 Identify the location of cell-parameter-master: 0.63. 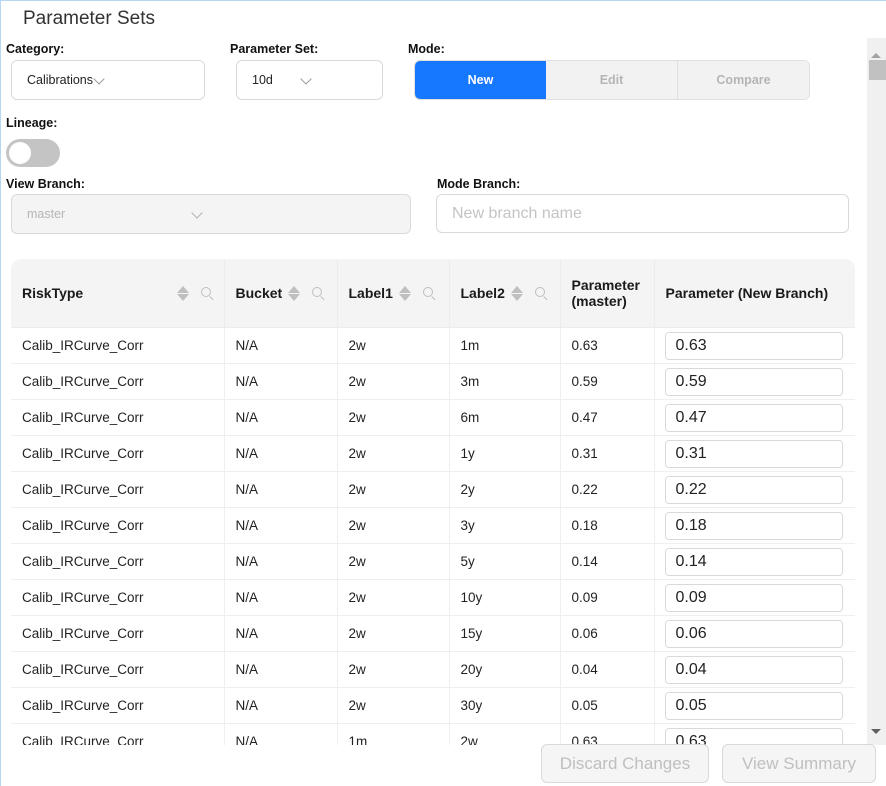
(607, 345).